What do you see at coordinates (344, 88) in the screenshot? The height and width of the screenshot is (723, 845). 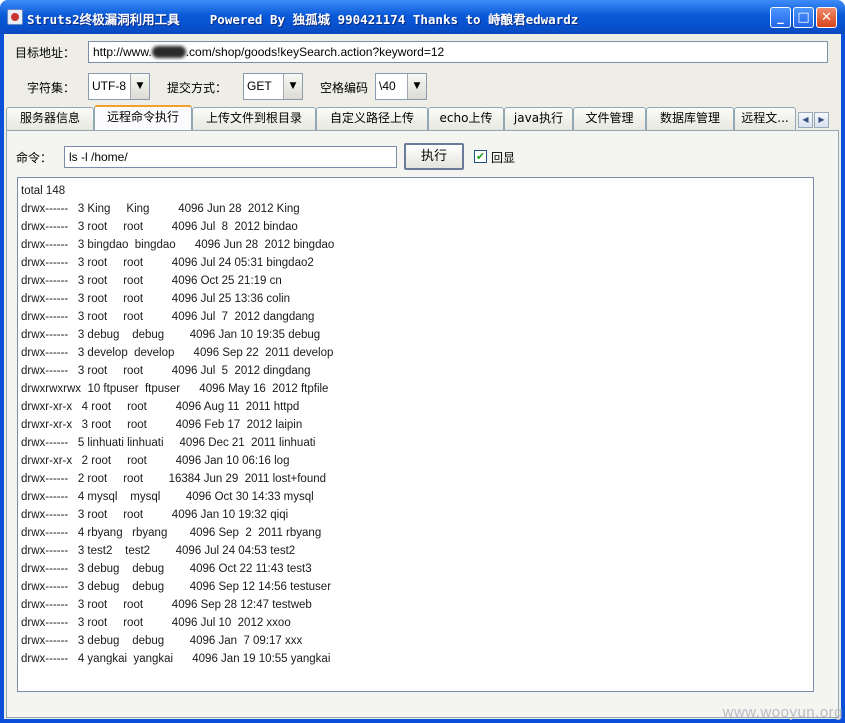 I see `space-encoding-label: 空格编码` at bounding box center [344, 88].